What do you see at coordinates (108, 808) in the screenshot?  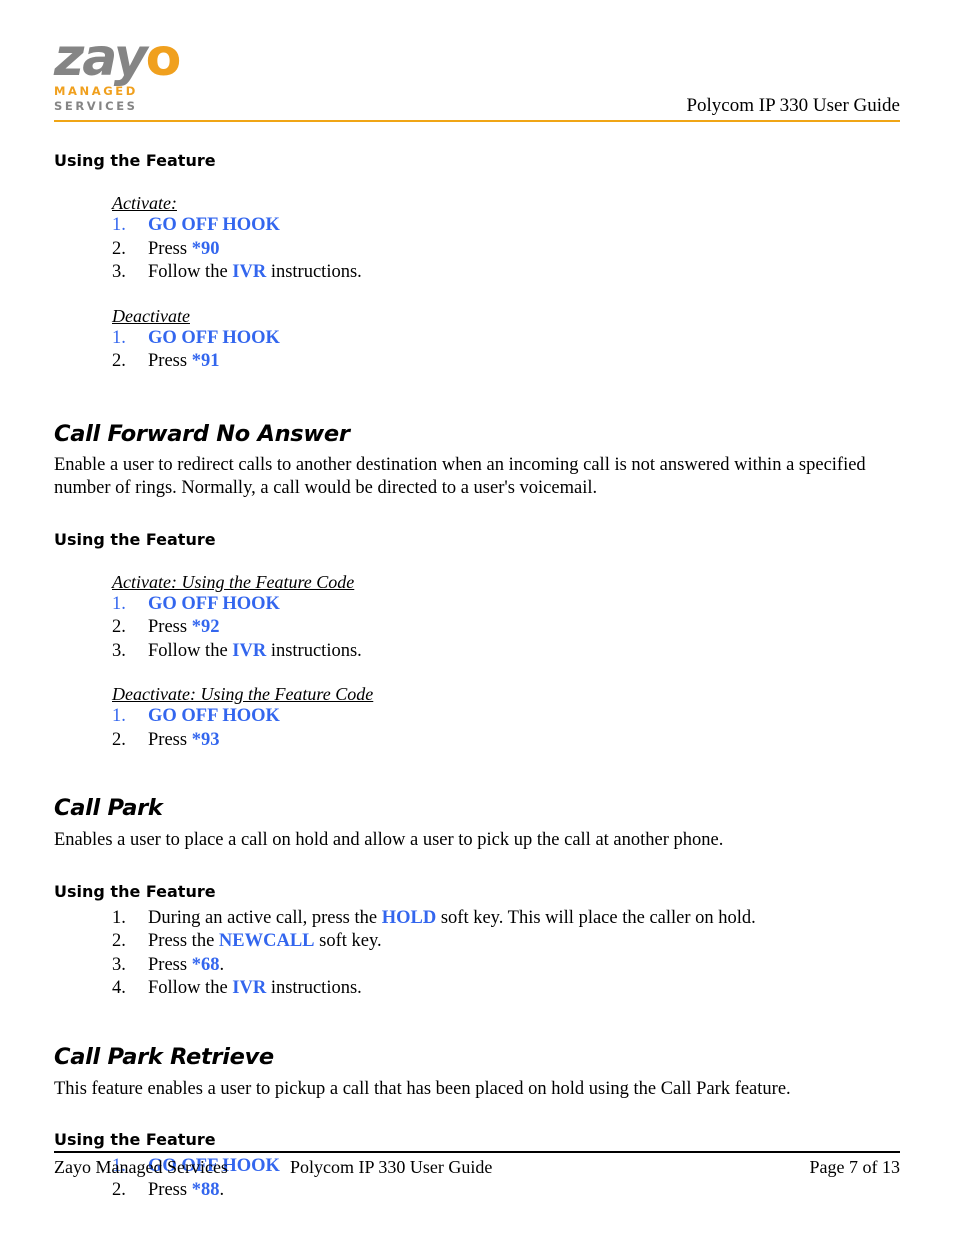 I see `page-title-call-park: Call Park` at bounding box center [108, 808].